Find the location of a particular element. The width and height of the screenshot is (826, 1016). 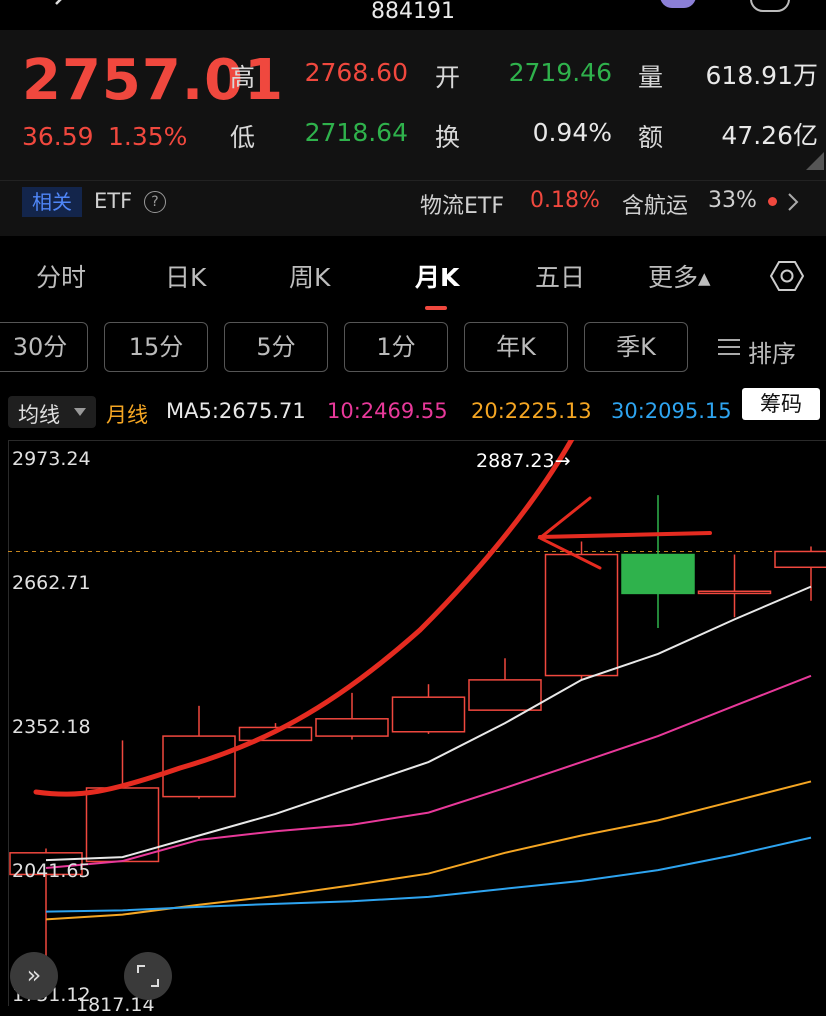

turnover-value: 0.94% is located at coordinates (572, 132).